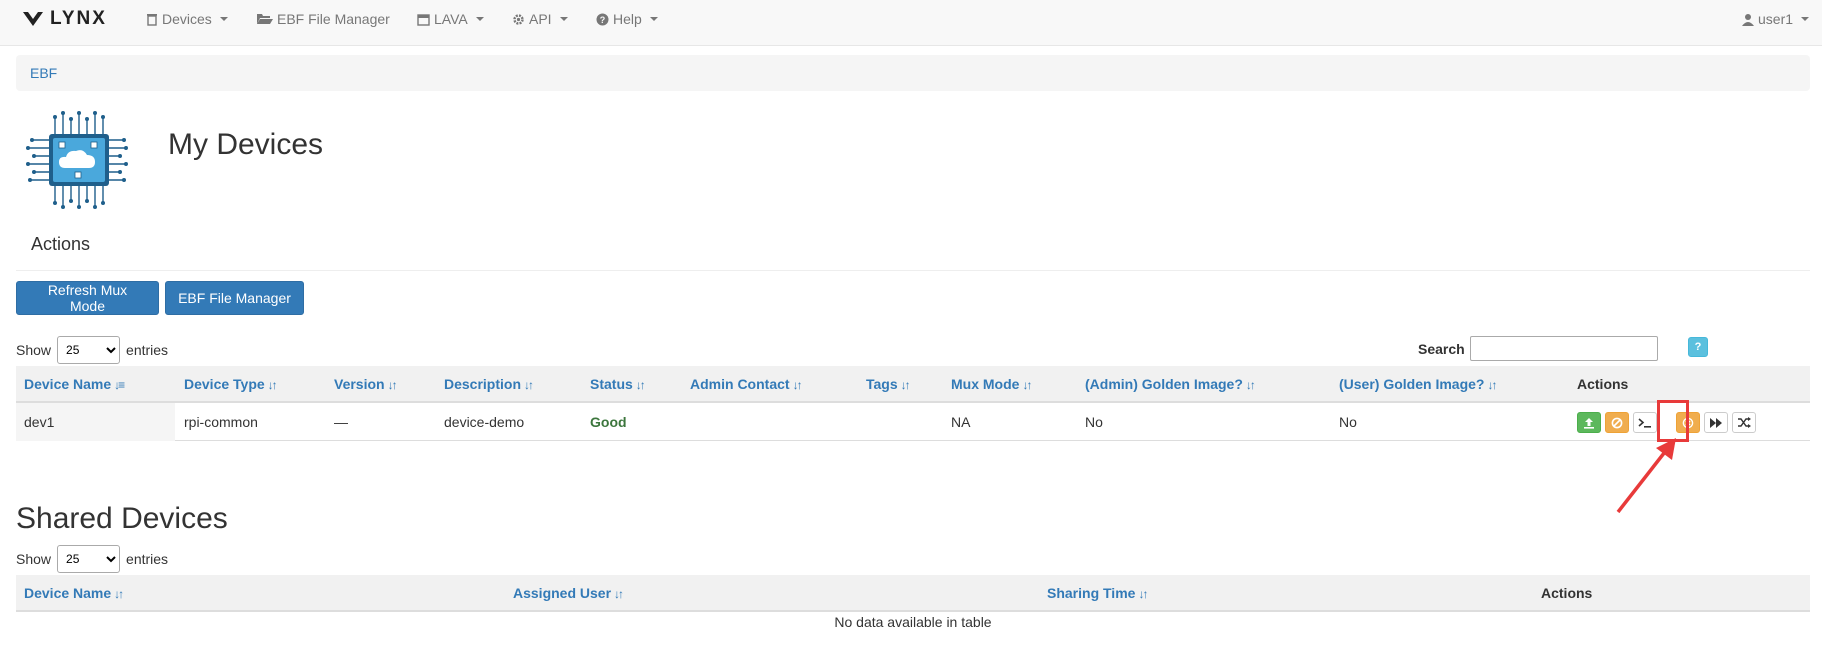 This screenshot has height=654, width=1822. What do you see at coordinates (89, 559) in the screenshot?
I see `shared-devices-page-size-select: 25` at bounding box center [89, 559].